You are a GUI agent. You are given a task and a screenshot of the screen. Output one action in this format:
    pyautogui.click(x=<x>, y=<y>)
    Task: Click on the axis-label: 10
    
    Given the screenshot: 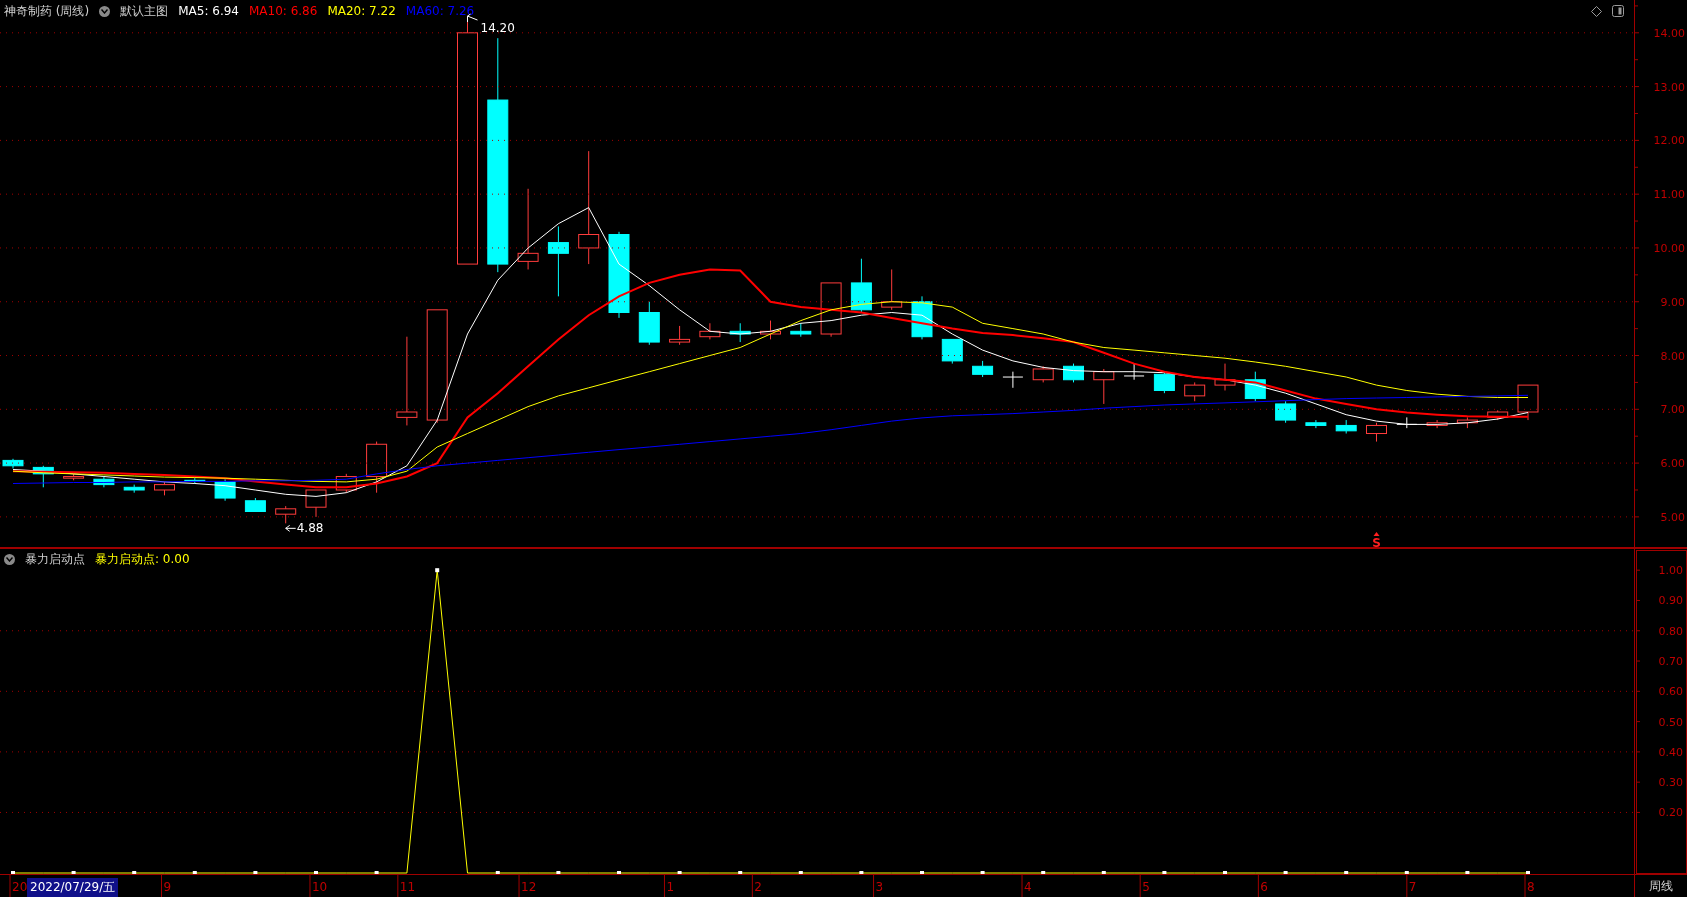 What is the action you would take?
    pyautogui.click(x=319, y=887)
    